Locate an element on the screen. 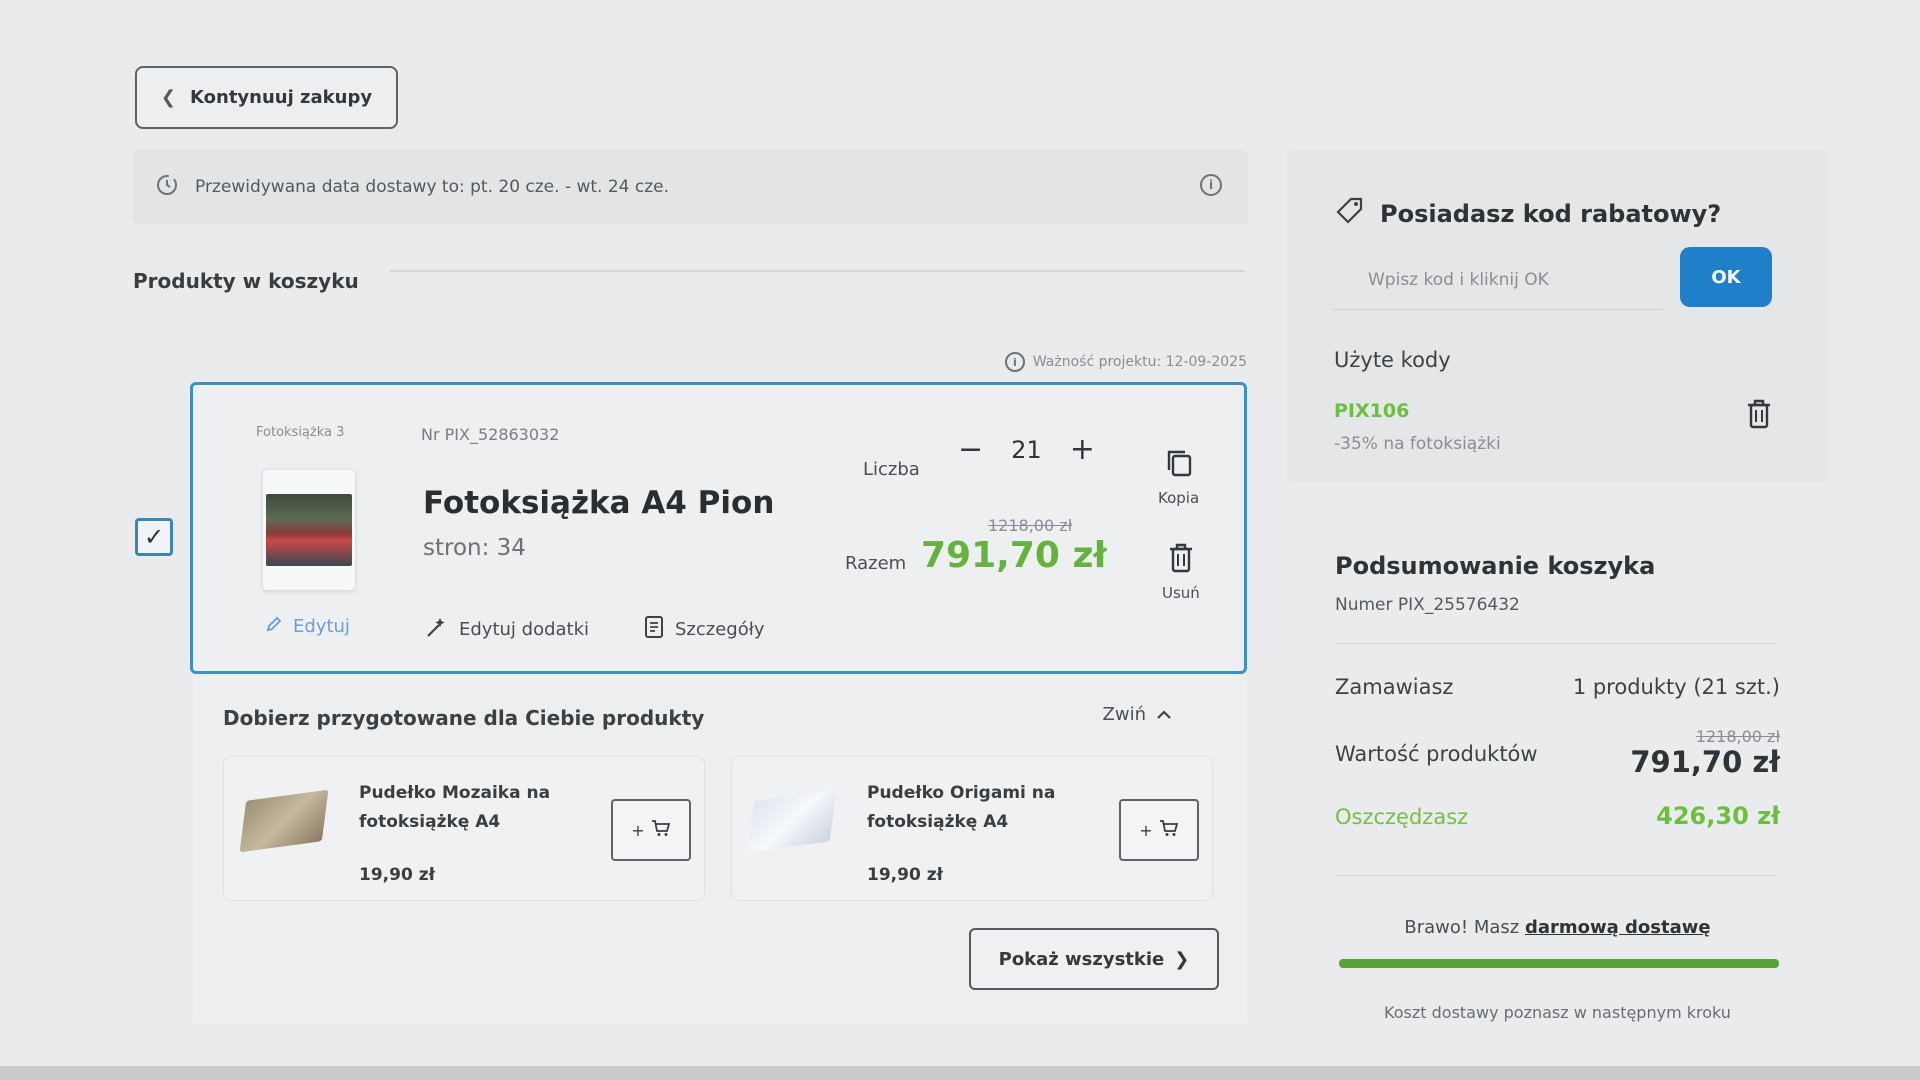 This screenshot has width=1920, height=1080. recommended-product-name: Pudełko Origami na fotoksiążkę A4 is located at coordinates (961, 807).